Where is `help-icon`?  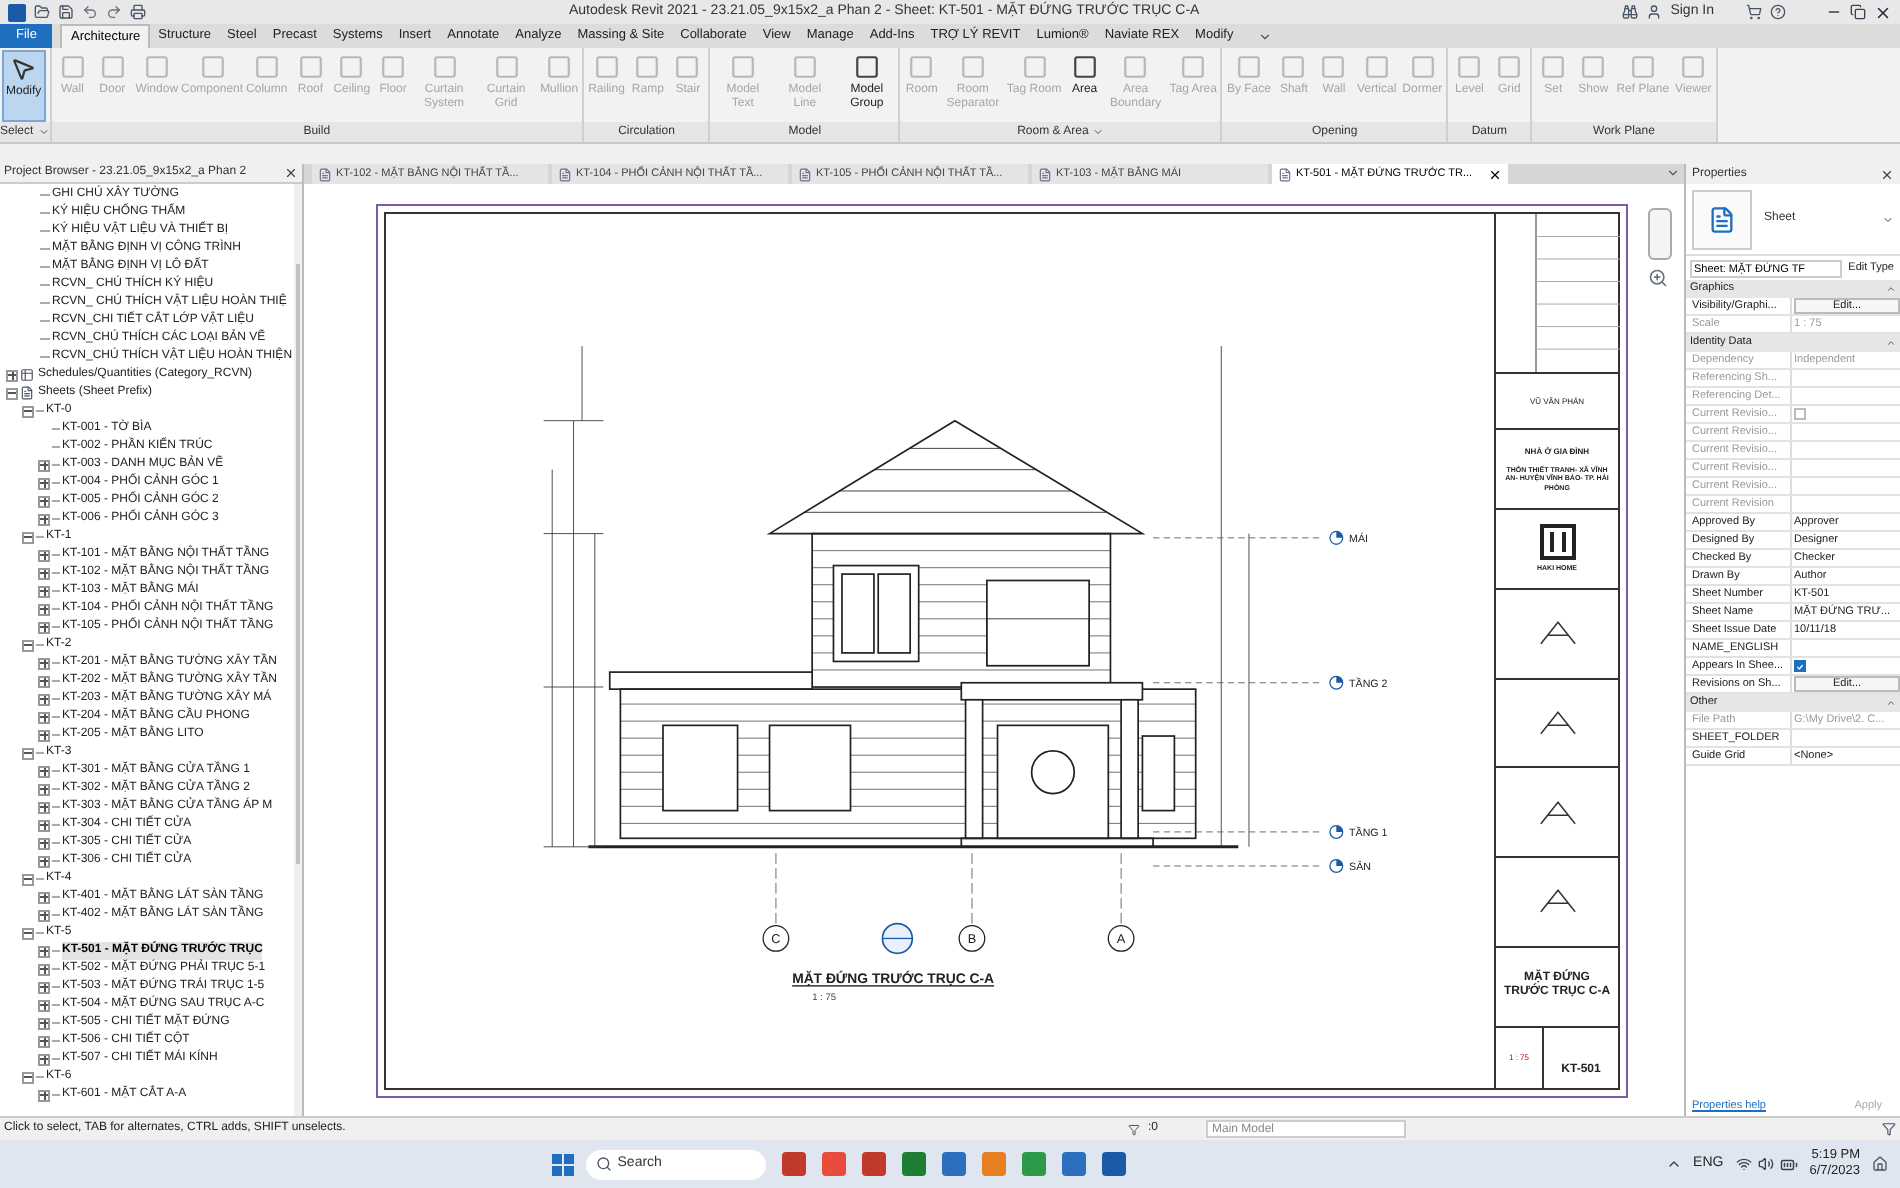
help-icon is located at coordinates (1778, 12).